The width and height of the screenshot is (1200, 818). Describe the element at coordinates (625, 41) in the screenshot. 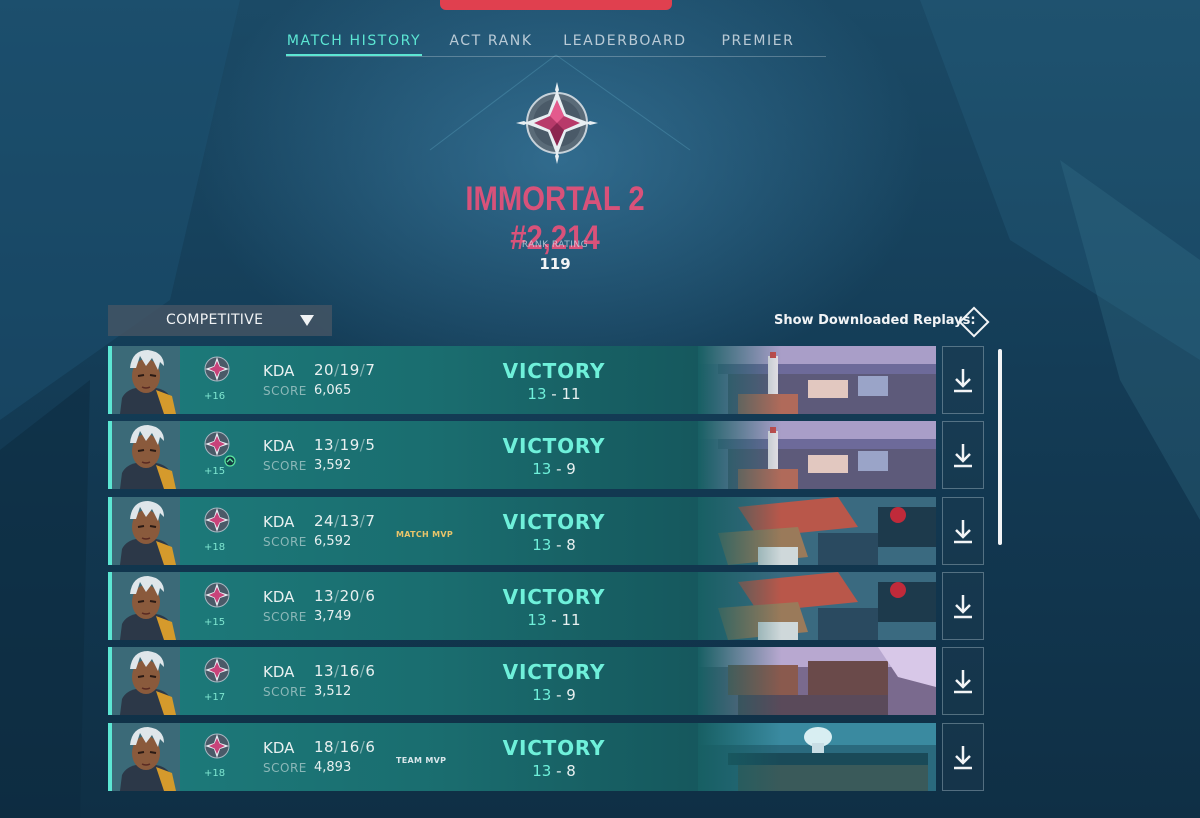

I see `tab-leaderboard: LEADERBOARD` at that location.